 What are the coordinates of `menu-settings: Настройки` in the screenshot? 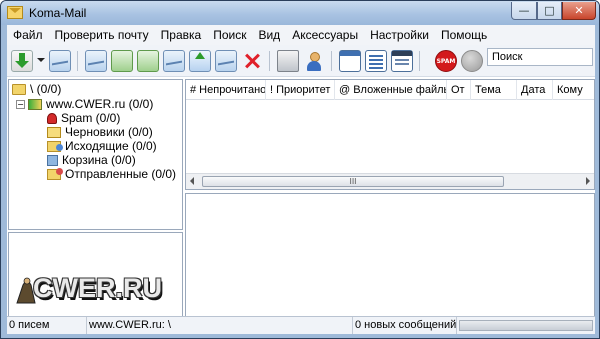 It's located at (399, 35).